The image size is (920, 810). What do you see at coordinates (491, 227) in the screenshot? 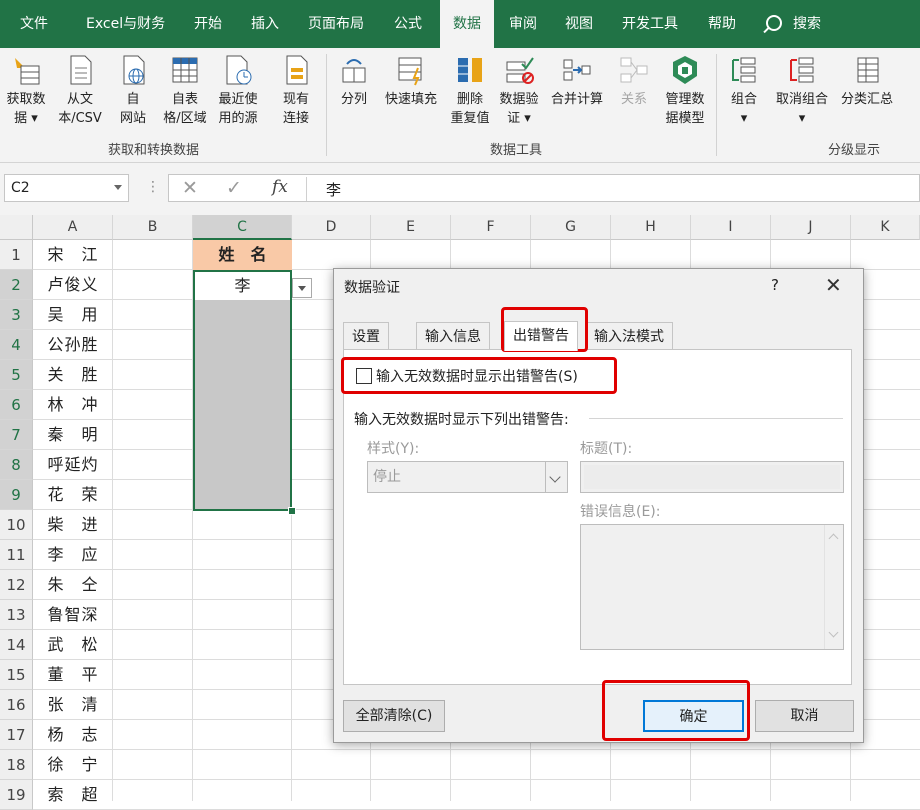
I see `column-header-f: F` at bounding box center [491, 227].